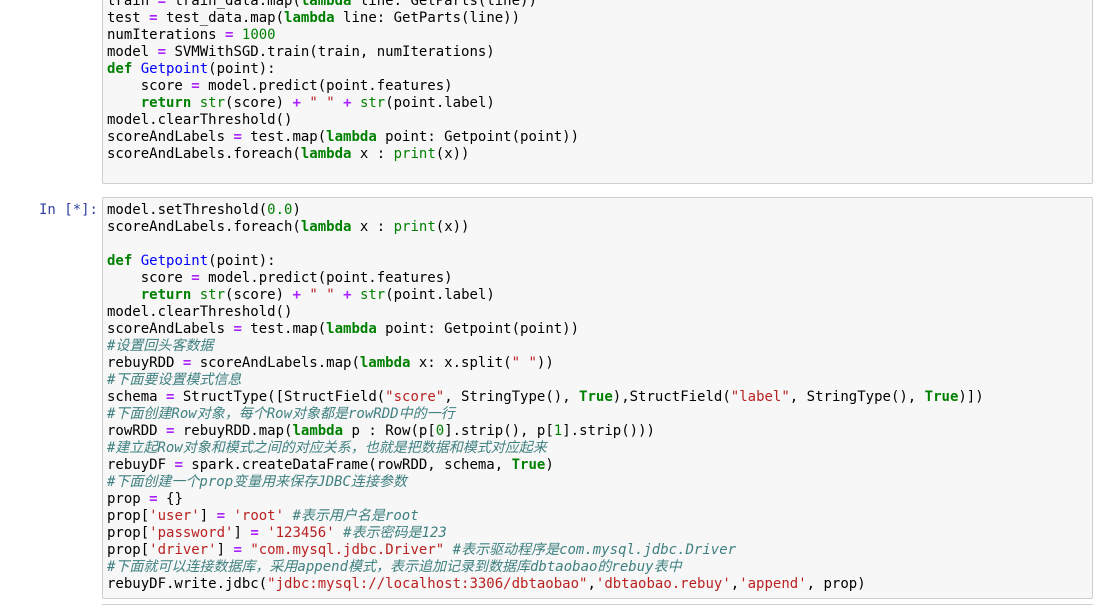  I want to click on code-cell-2-line: score = model.predict(point.features), so click(599, 278).